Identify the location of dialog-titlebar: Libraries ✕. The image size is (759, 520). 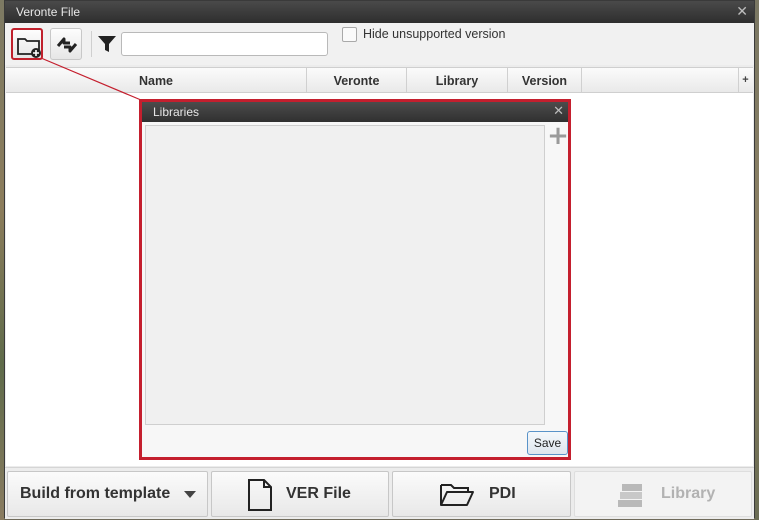
(355, 112).